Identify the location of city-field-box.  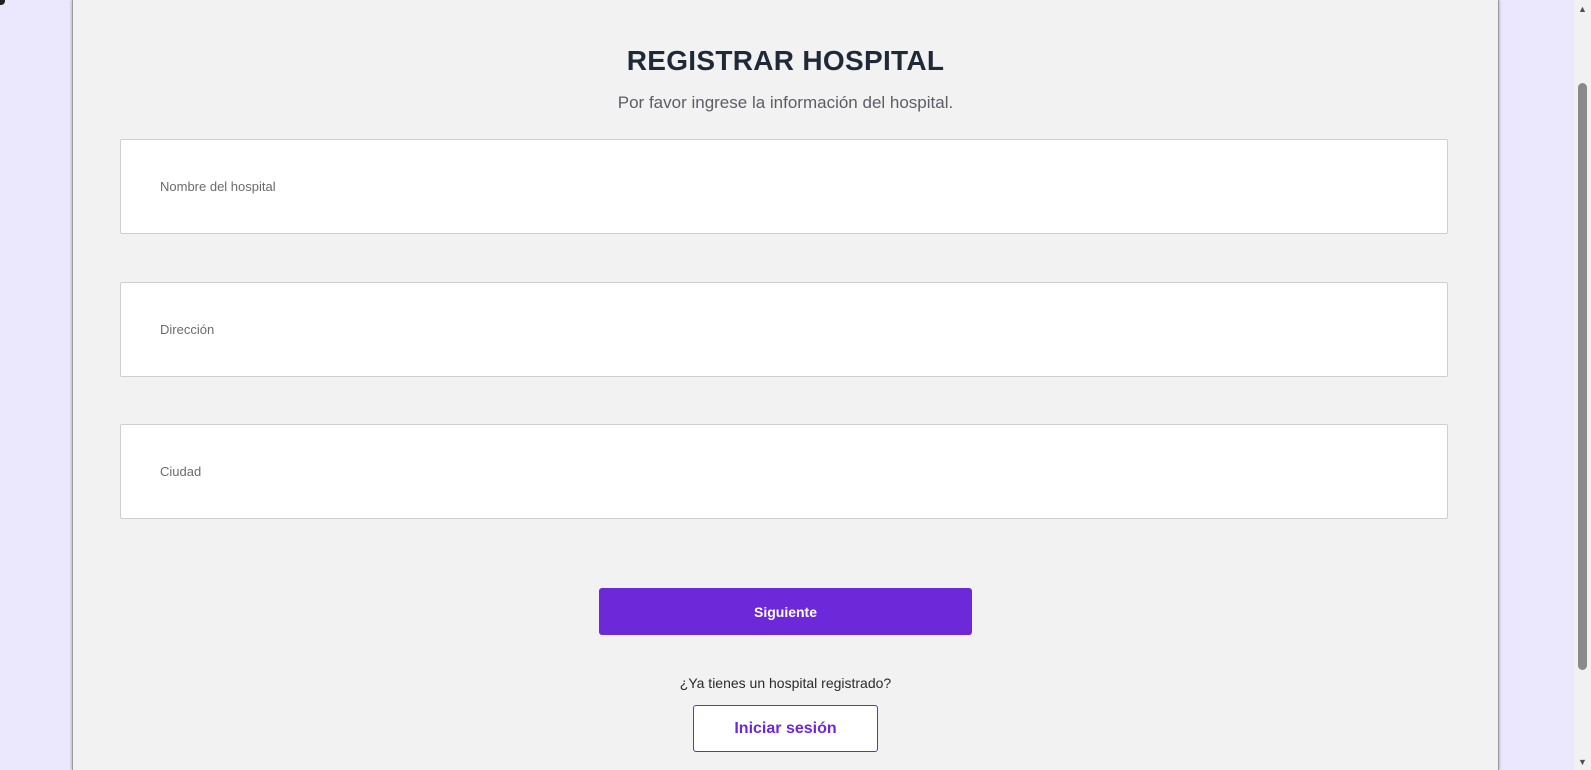
(784, 471).